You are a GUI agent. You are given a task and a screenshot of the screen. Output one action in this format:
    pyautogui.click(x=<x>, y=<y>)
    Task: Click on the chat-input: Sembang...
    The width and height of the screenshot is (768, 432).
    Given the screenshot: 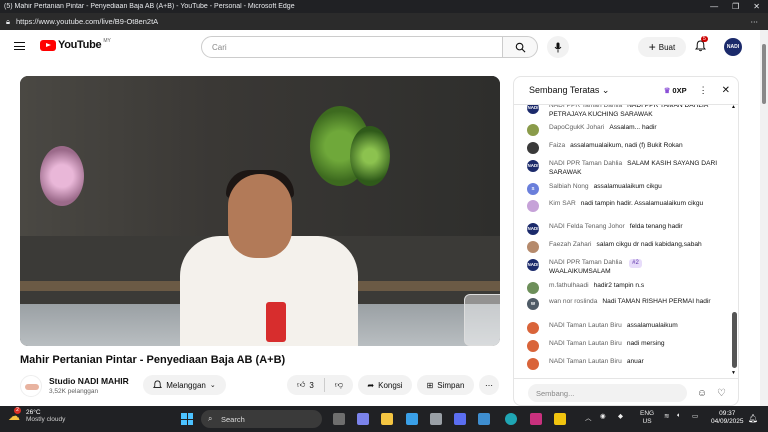 What is the action you would take?
    pyautogui.click(x=607, y=393)
    